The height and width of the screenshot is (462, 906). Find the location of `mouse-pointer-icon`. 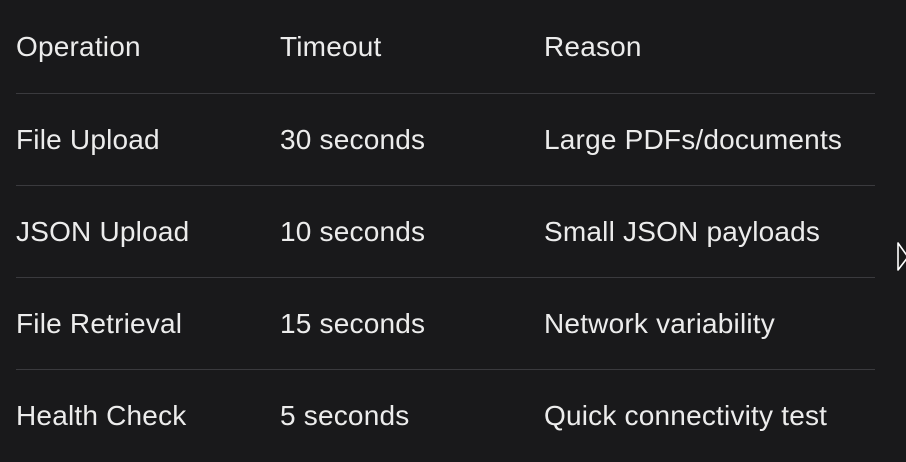

mouse-pointer-icon is located at coordinates (901, 256).